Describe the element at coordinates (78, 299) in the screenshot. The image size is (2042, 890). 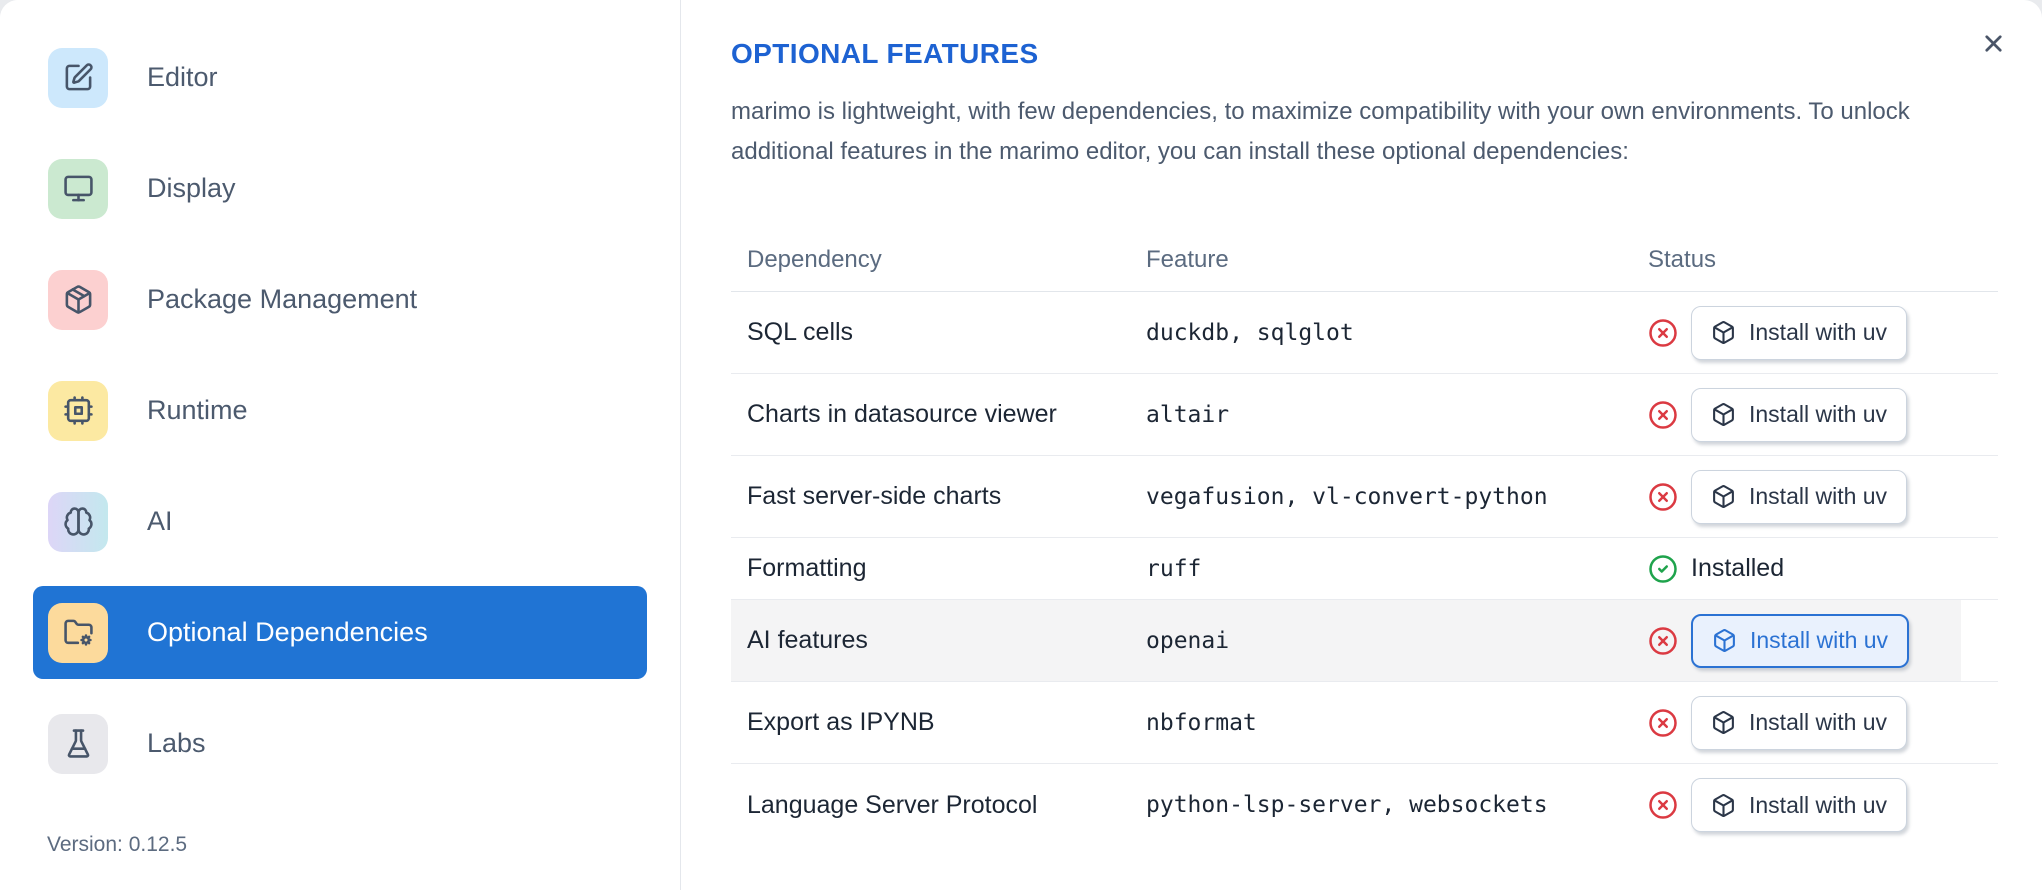
I see `package-icon` at that location.